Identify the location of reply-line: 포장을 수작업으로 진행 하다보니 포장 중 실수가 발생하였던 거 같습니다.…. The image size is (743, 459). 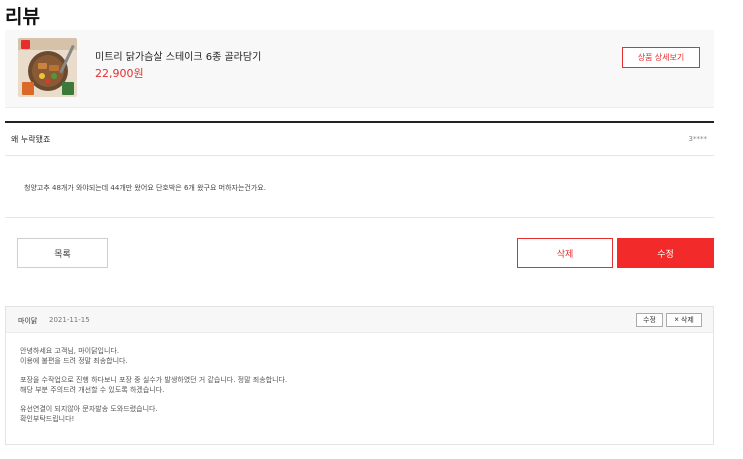
(154, 380).